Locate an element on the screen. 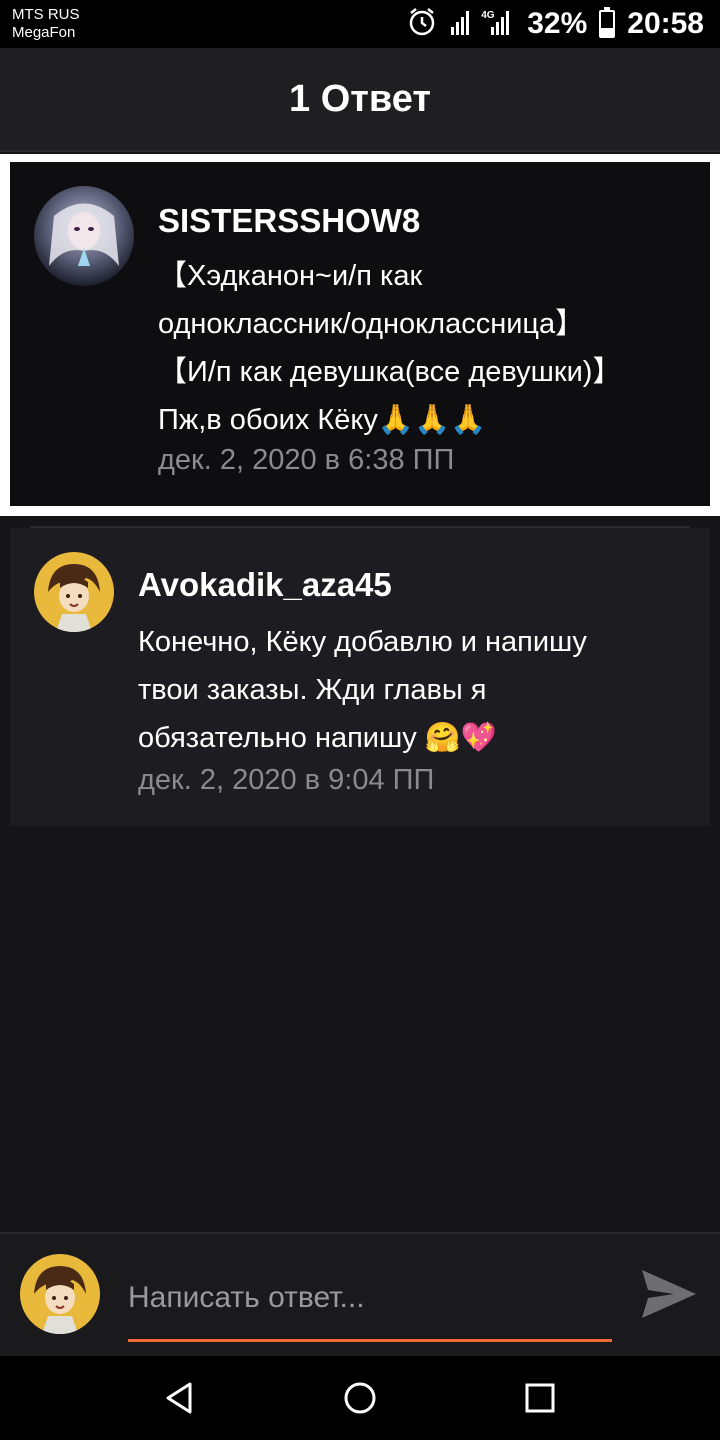 Image resolution: width=720 pixels, height=1440 pixels. comment-text-line: Пж,в обоих Кёку🙏🙏🙏 is located at coordinates (322, 420).